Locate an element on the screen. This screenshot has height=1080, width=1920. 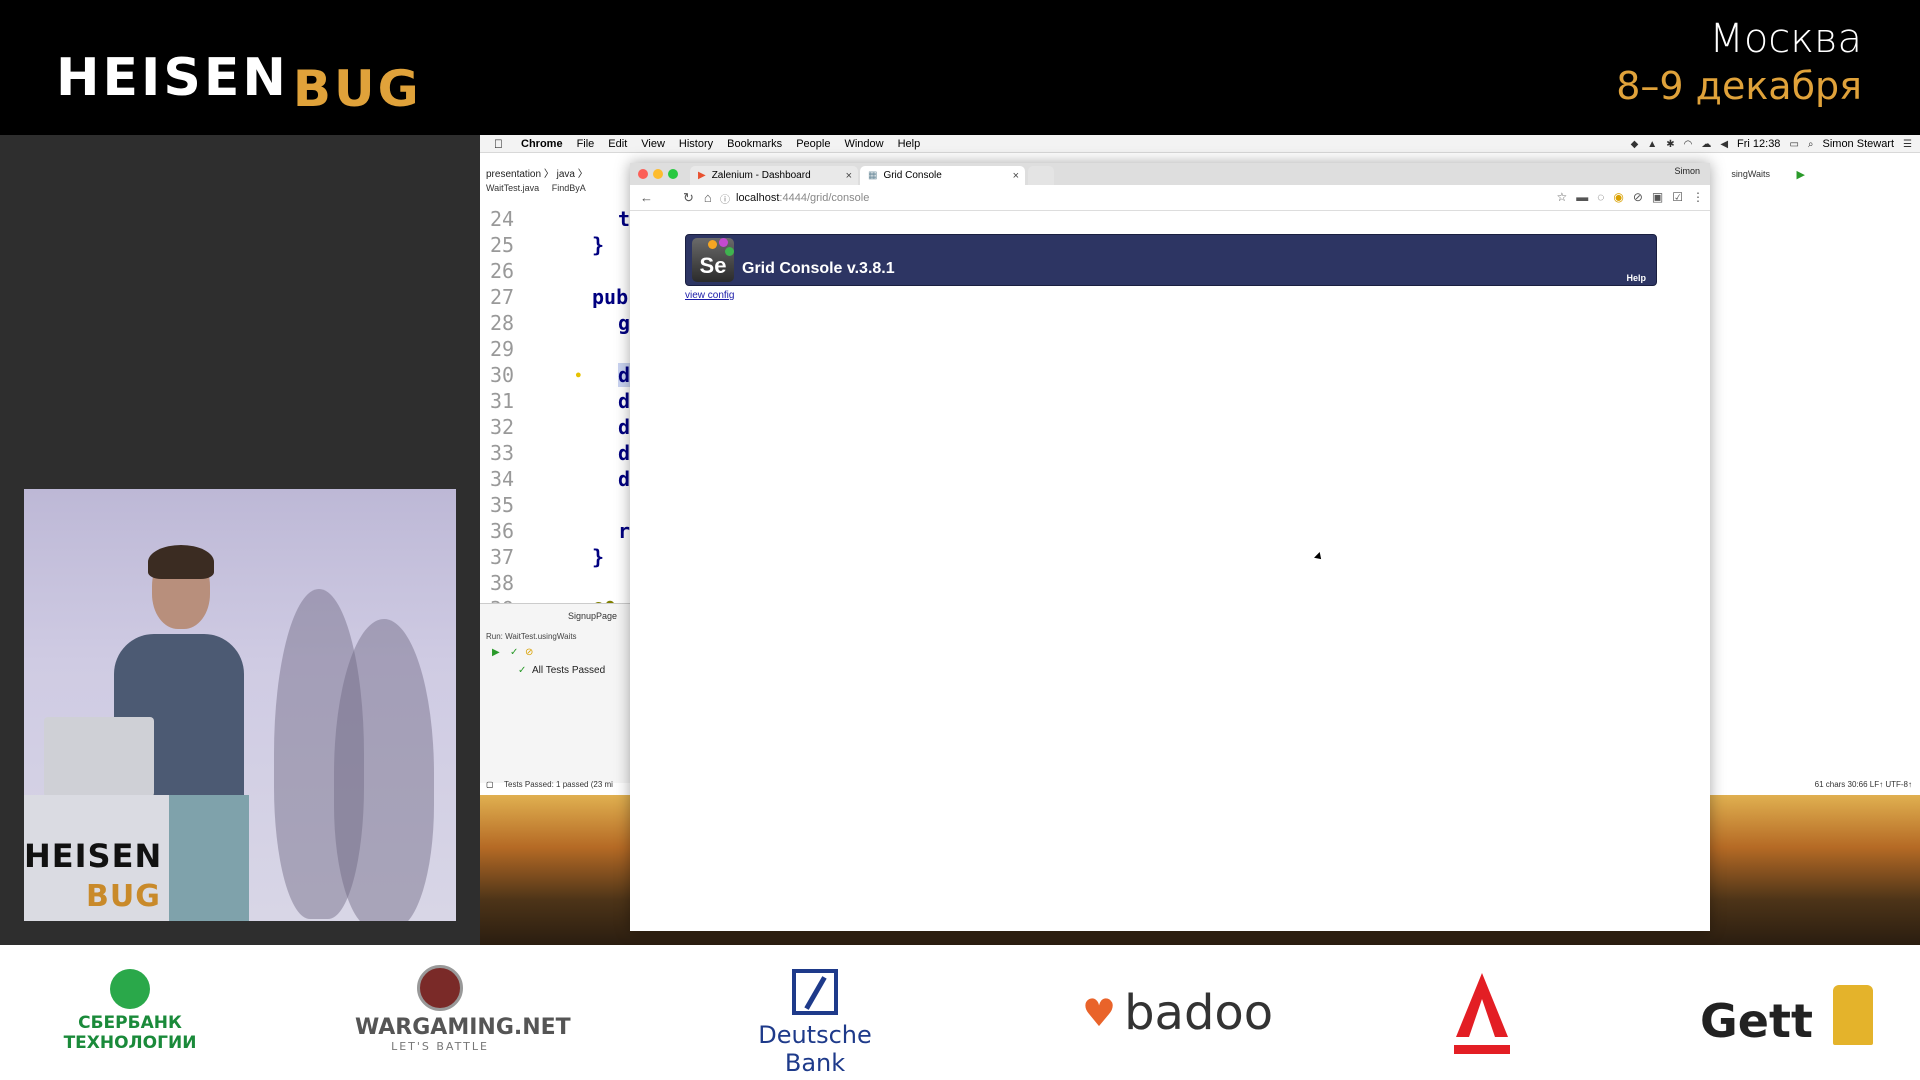
docker-icon: ▲ is located at coordinates (1652, 144).